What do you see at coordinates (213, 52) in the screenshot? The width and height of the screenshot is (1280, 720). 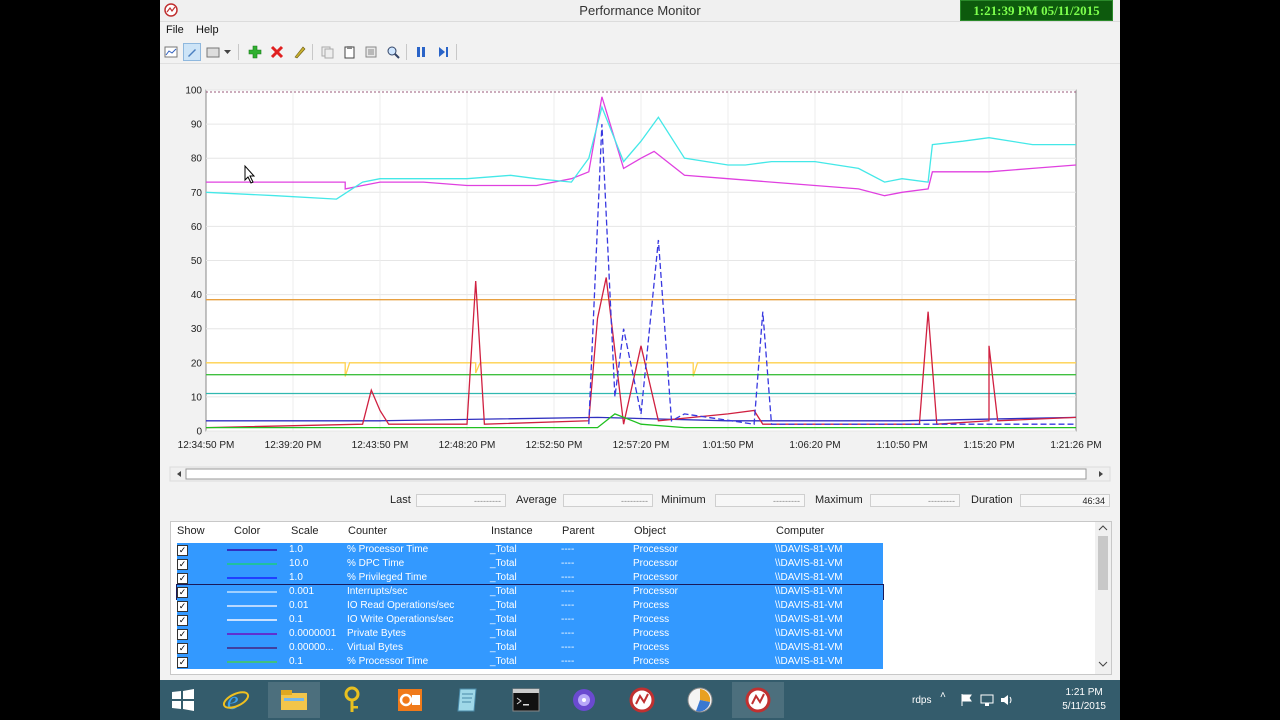 I see `change-graph-type-icon` at bounding box center [213, 52].